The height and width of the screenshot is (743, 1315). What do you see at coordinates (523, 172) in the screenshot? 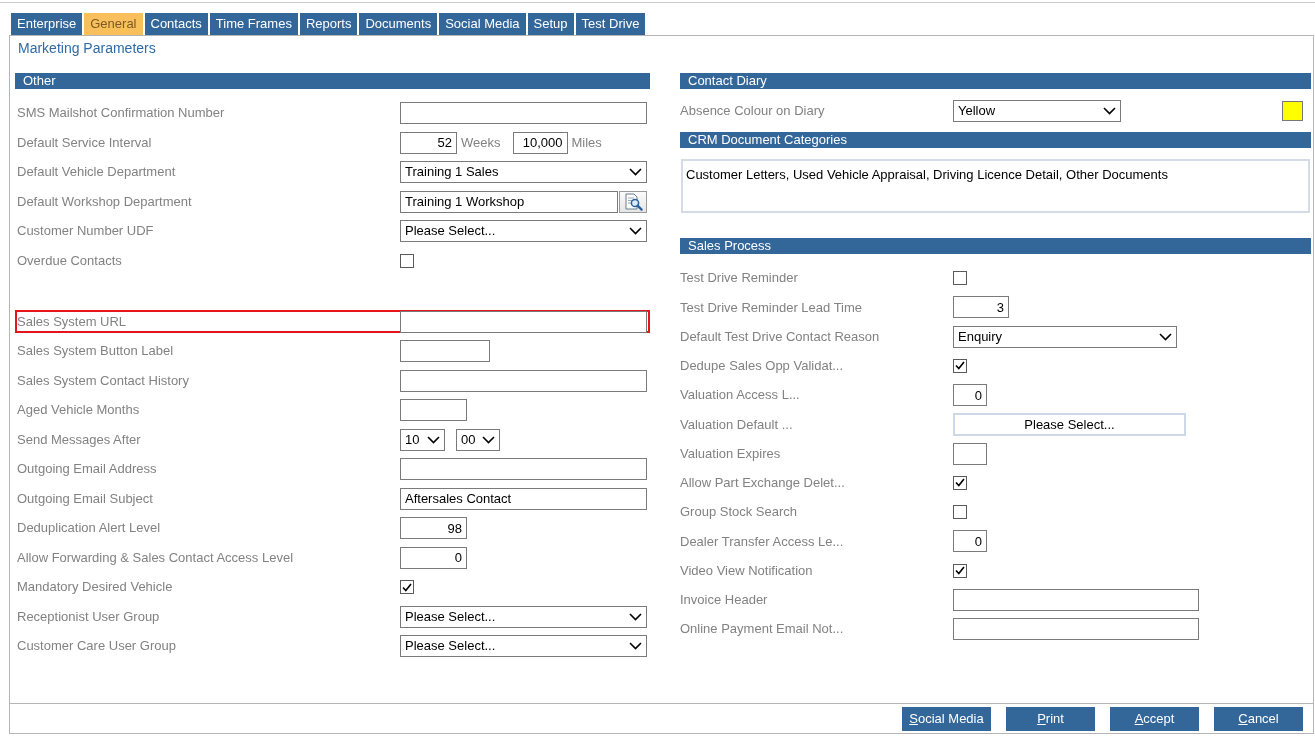
I see `dropdown: Training 1 Sales` at bounding box center [523, 172].